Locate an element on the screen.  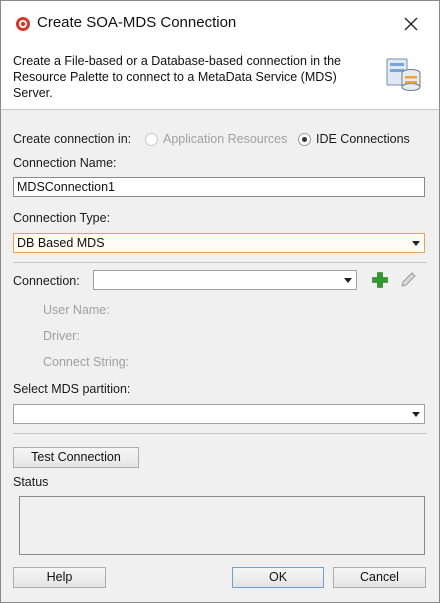
add-icon is located at coordinates (380, 280).